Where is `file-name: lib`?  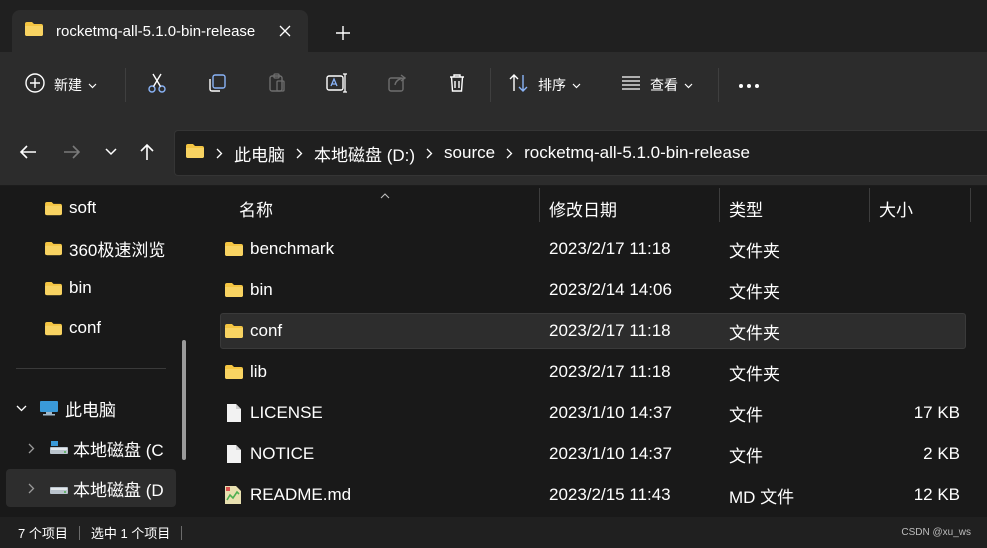 file-name: lib is located at coordinates (259, 371).